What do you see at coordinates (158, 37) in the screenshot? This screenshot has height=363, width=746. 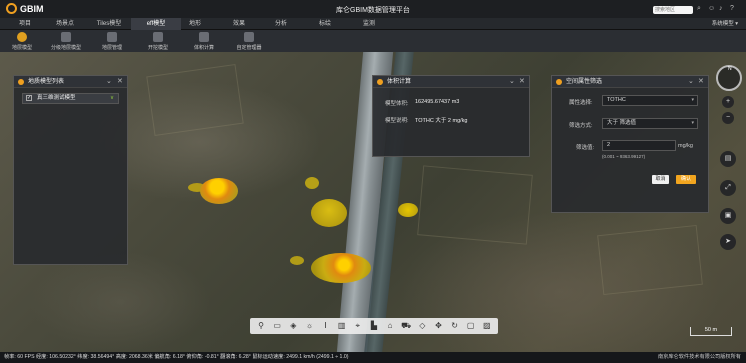 I see `excavate-icon` at bounding box center [158, 37].